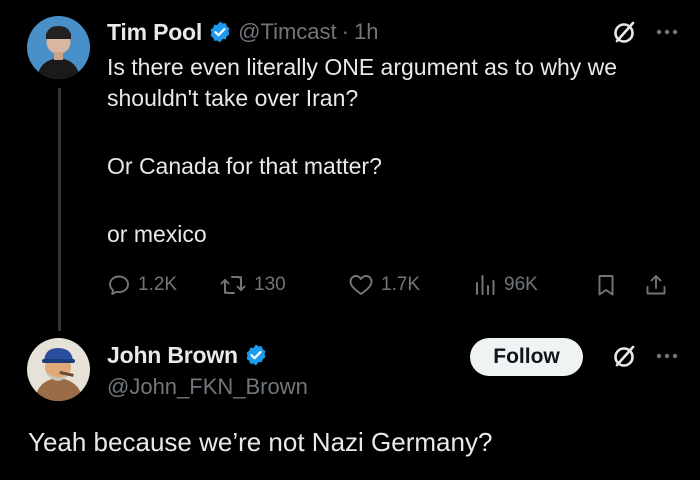 The width and height of the screenshot is (700, 480). I want to click on share-button, so click(656, 285).